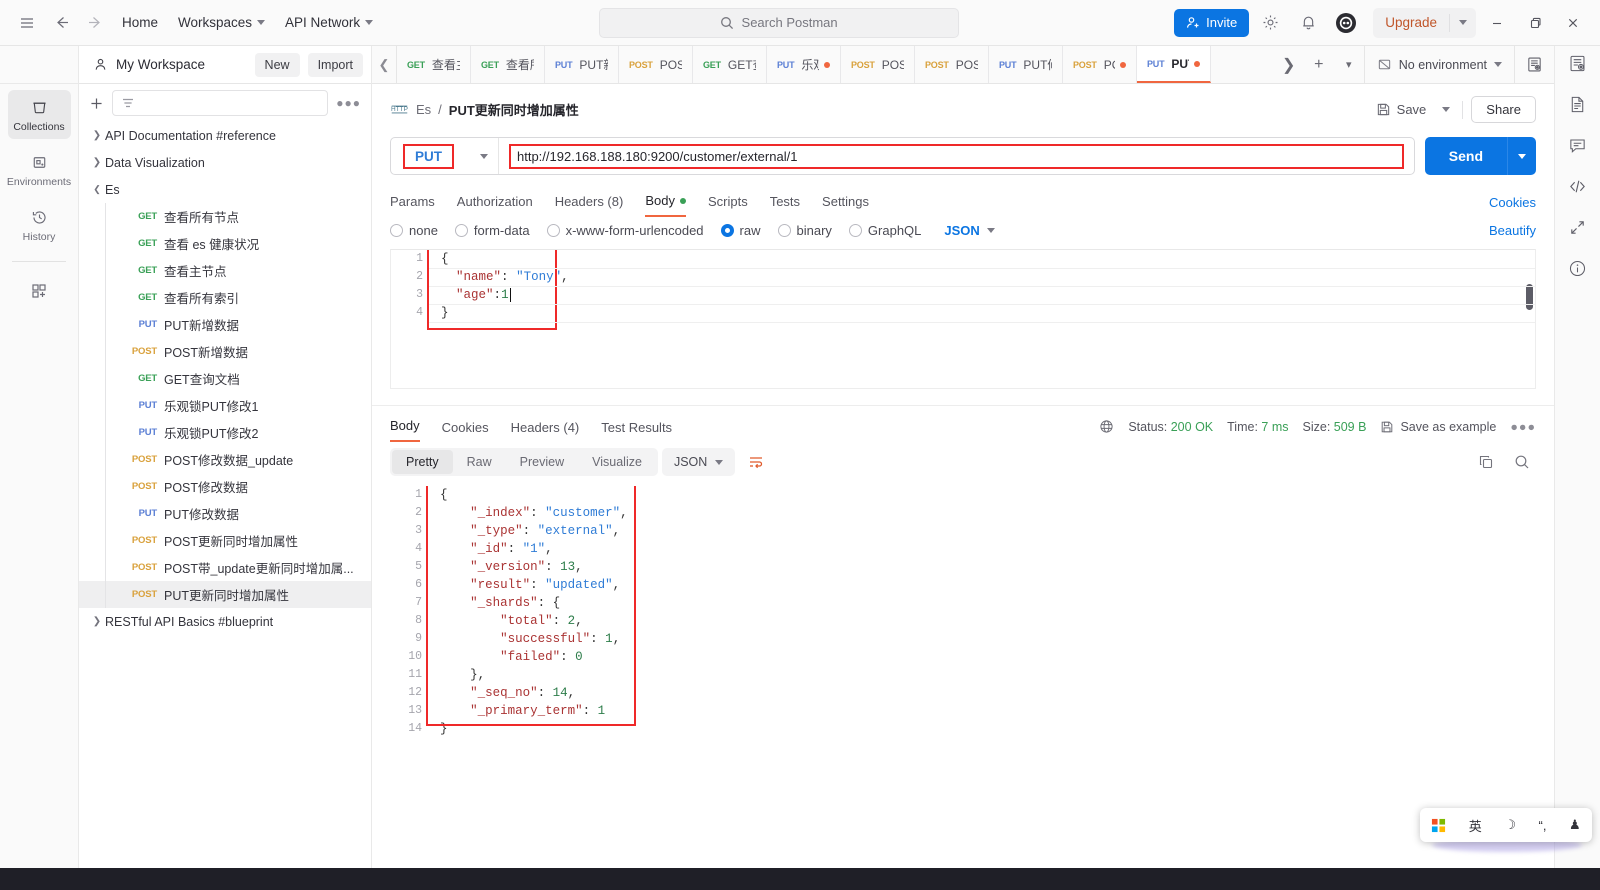 The image size is (1600, 890). I want to click on body-type-none: none, so click(414, 230).